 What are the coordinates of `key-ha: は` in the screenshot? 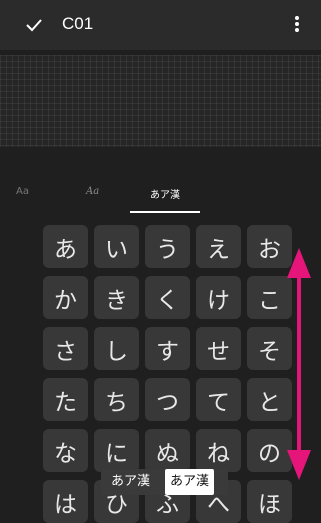 It's located at (65, 501).